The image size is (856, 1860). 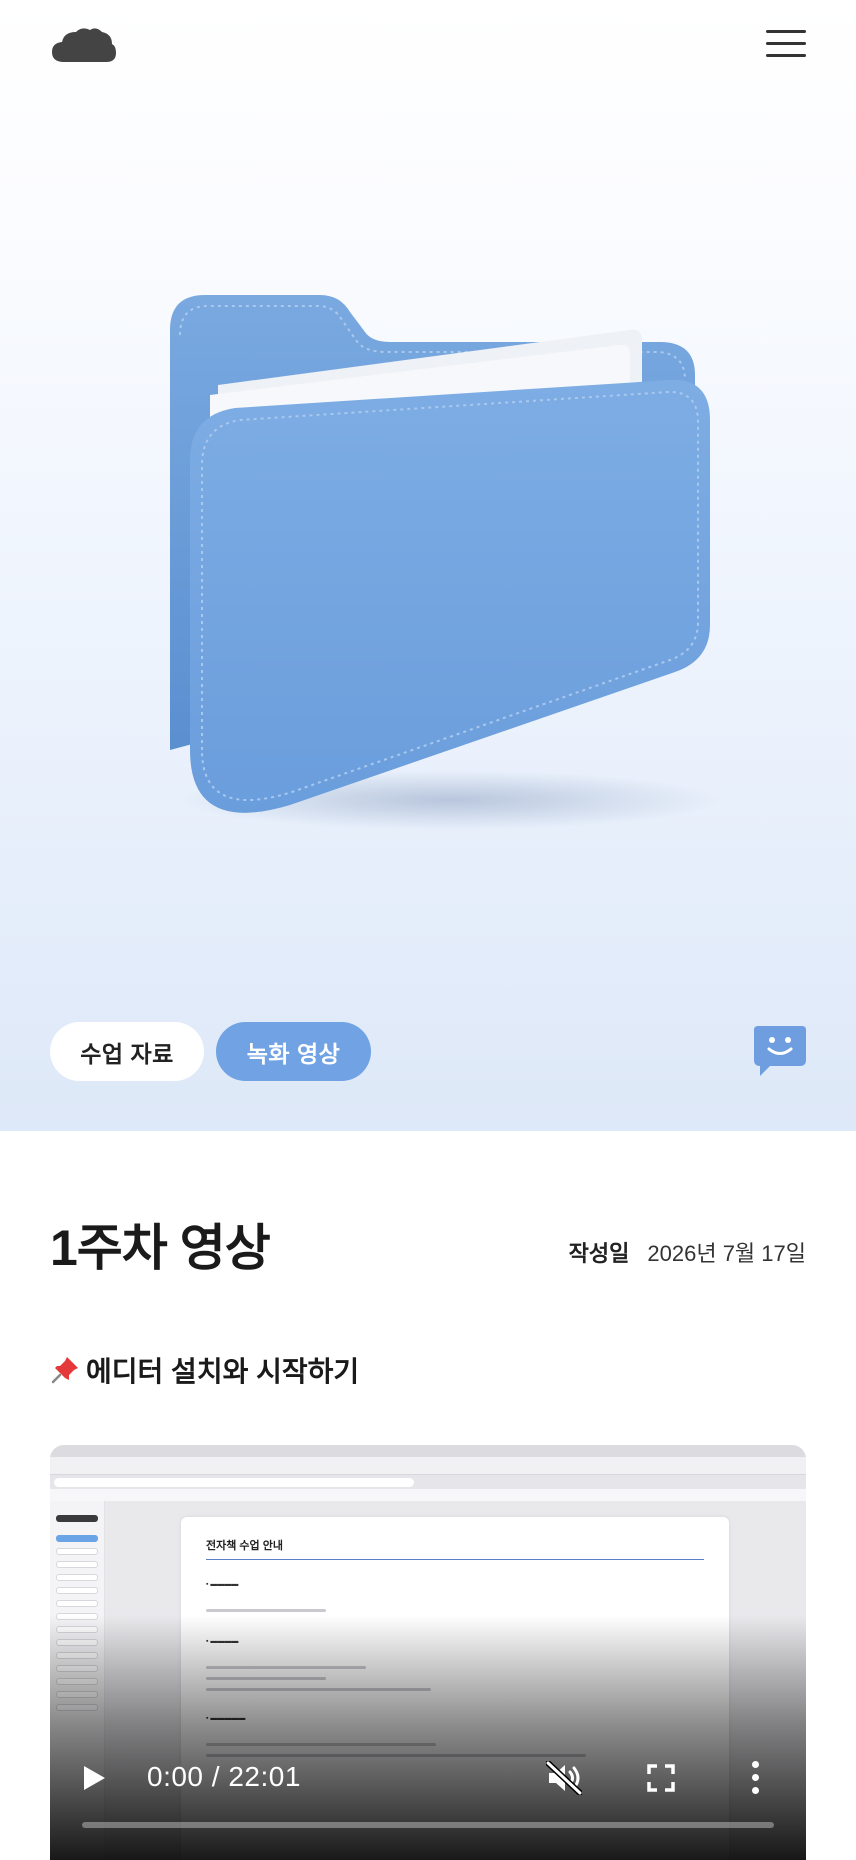 I want to click on muted-speaker-icon, so click(x=564, y=1778).